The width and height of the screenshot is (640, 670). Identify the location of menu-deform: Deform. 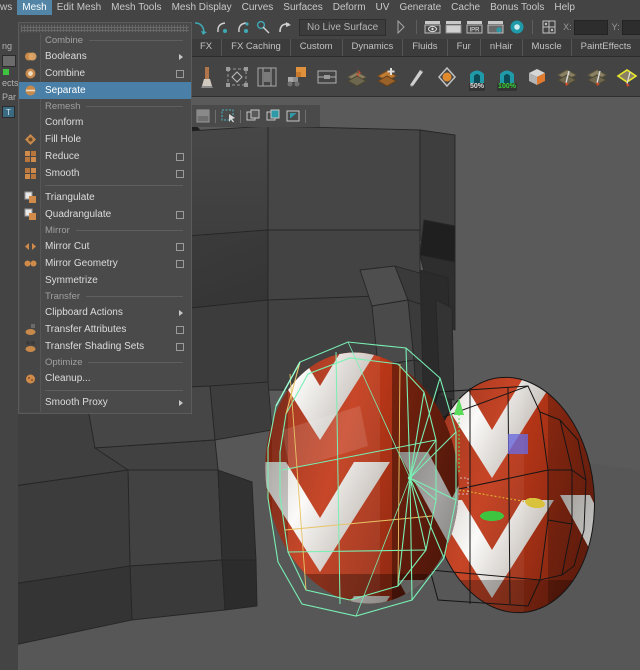
(349, 7).